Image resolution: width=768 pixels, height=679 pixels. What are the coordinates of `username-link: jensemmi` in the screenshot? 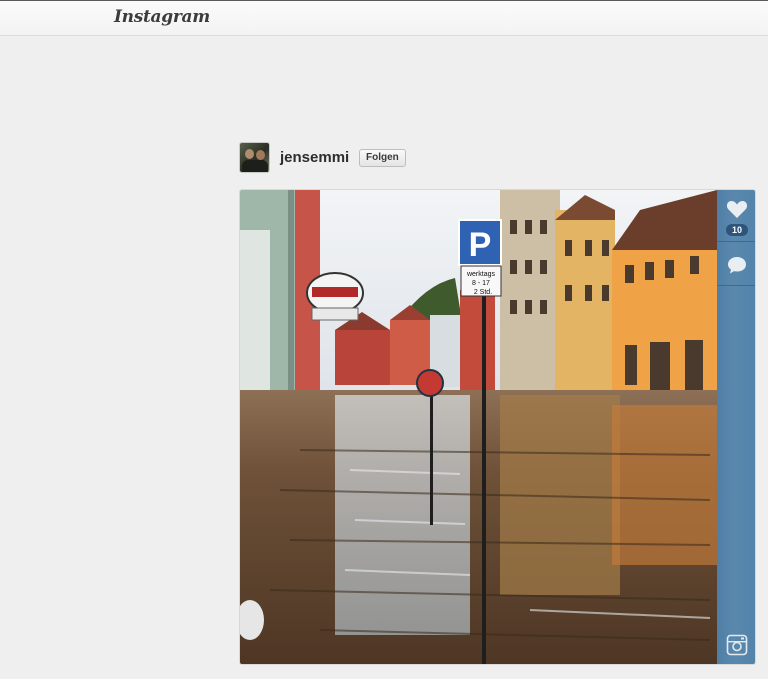 It's located at (314, 157).